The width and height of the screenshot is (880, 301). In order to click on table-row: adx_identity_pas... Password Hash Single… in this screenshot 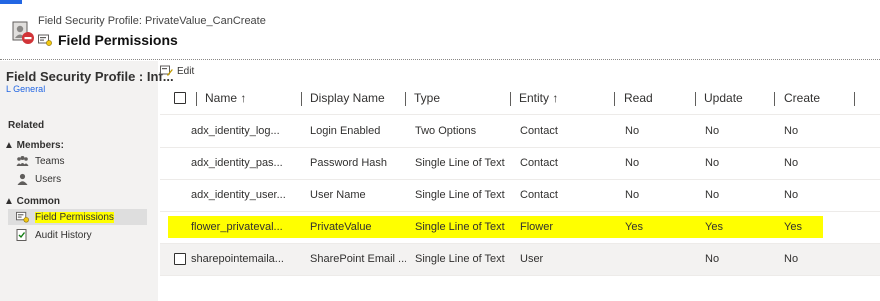, I will do `click(520, 164)`.